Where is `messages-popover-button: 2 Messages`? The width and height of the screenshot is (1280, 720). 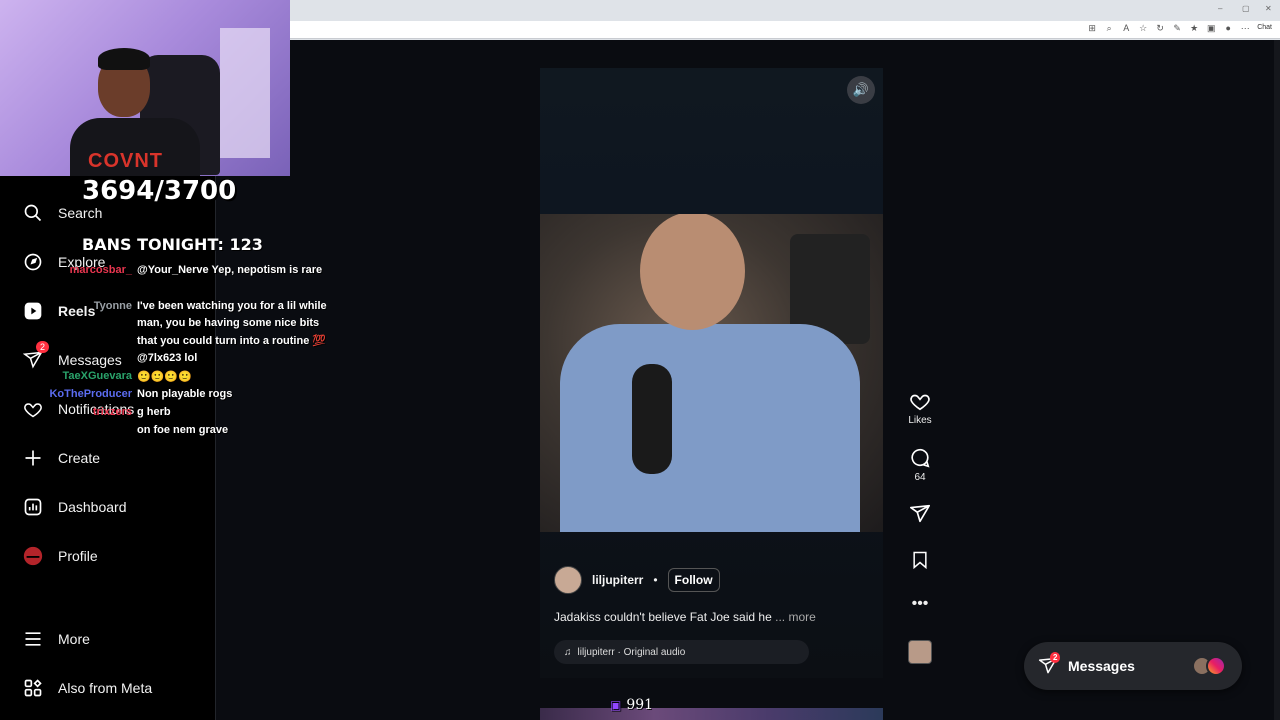
messages-popover-button: 2 Messages is located at coordinates (1133, 666).